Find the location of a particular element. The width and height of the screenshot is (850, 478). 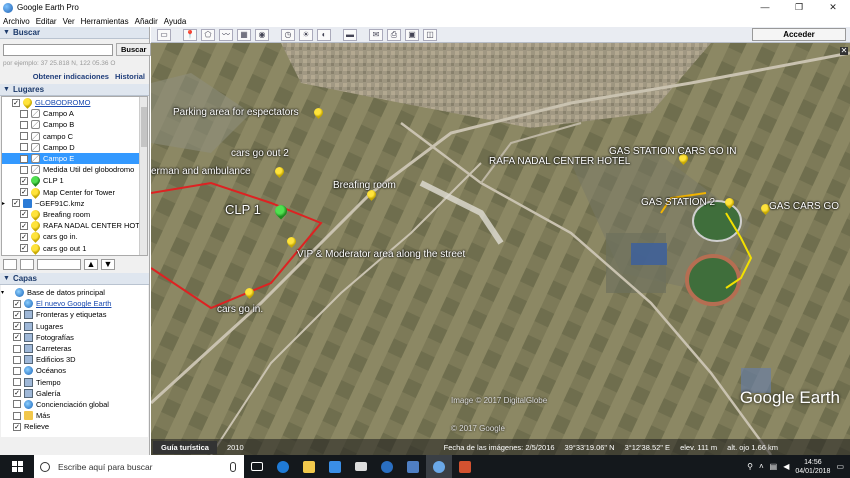

menu-ayuda: Ayuda is located at coordinates (175, 21).